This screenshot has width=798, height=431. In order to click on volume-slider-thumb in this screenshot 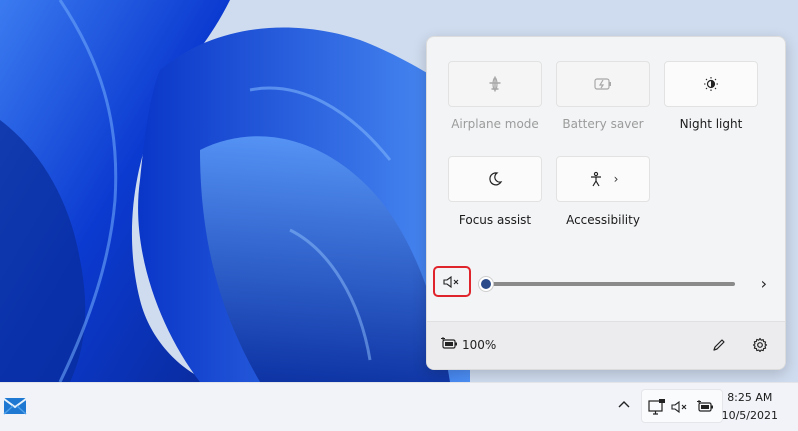, I will do `click(486, 284)`.